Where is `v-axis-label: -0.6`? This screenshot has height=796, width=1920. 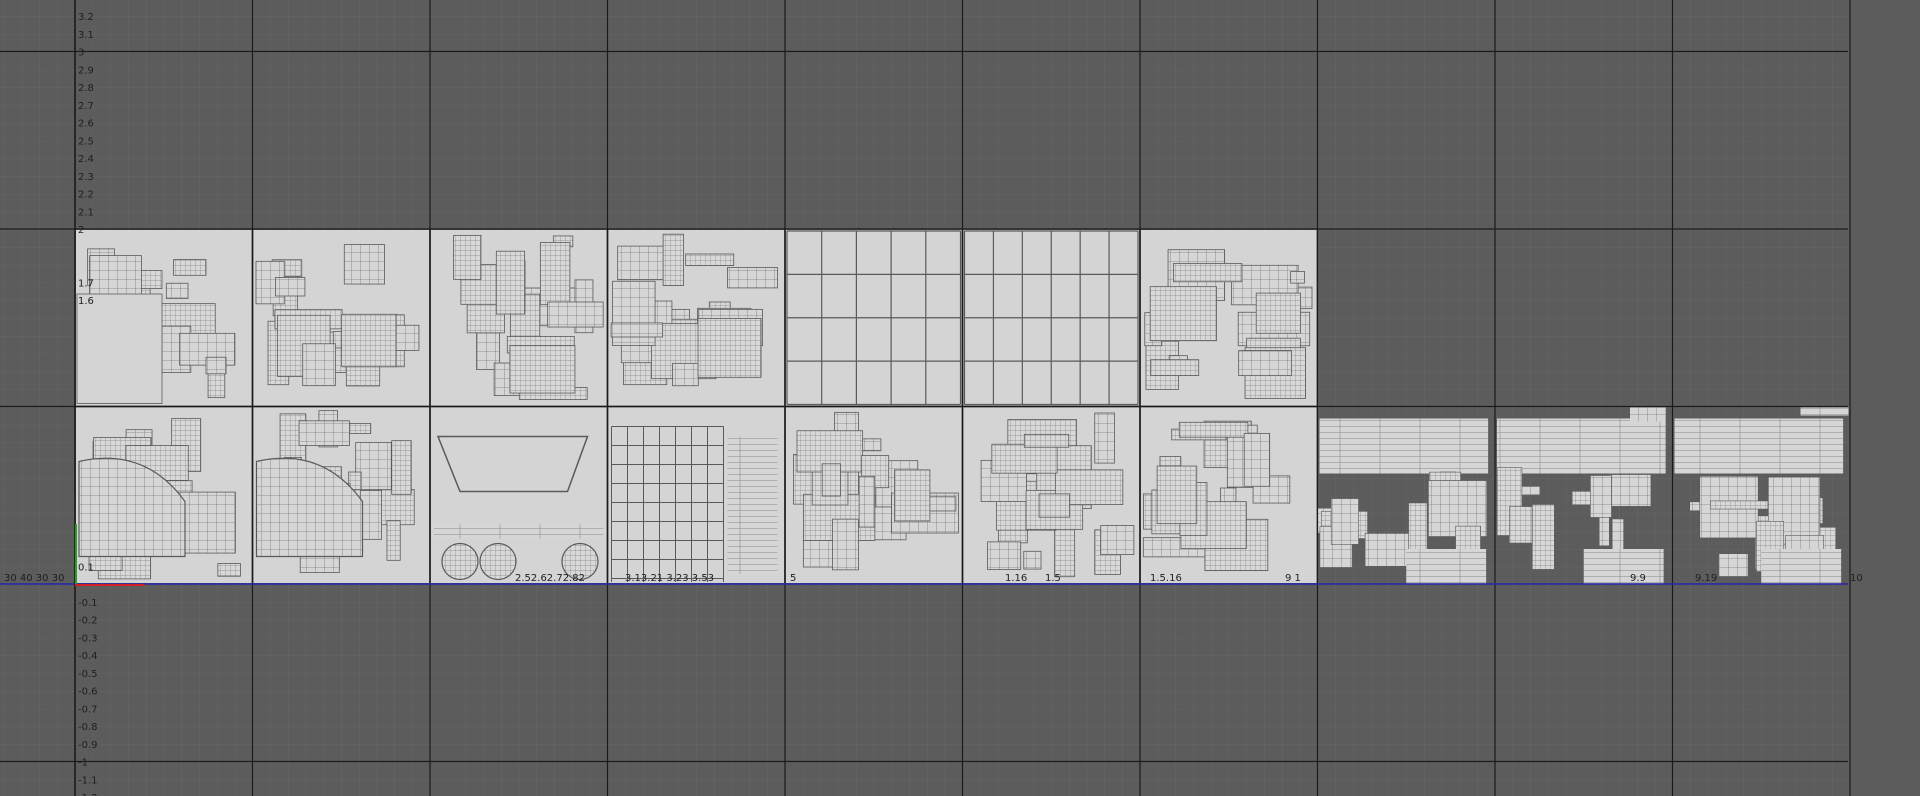
v-axis-label: -0.6 is located at coordinates (88, 692).